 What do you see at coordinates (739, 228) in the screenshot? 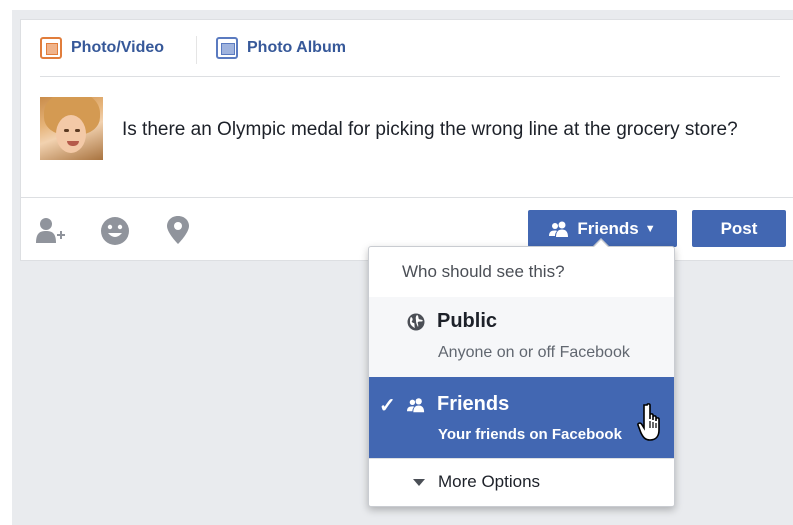
I see `post-button: Post` at bounding box center [739, 228].